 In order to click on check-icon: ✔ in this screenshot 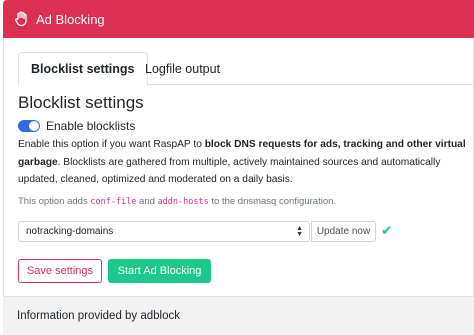, I will do `click(387, 230)`.